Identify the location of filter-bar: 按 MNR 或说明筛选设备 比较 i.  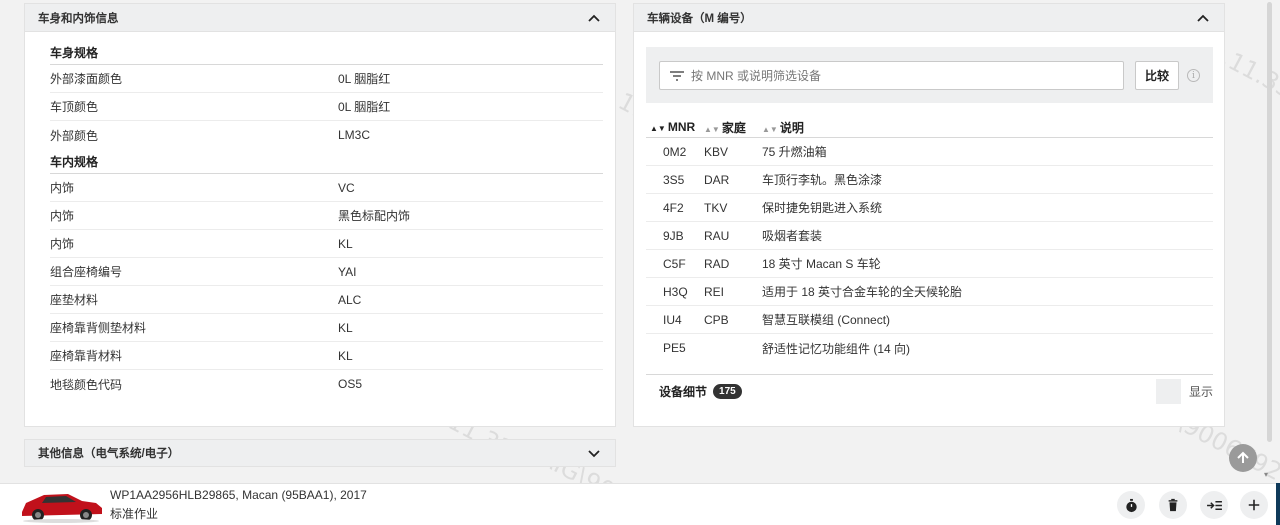
(929, 75).